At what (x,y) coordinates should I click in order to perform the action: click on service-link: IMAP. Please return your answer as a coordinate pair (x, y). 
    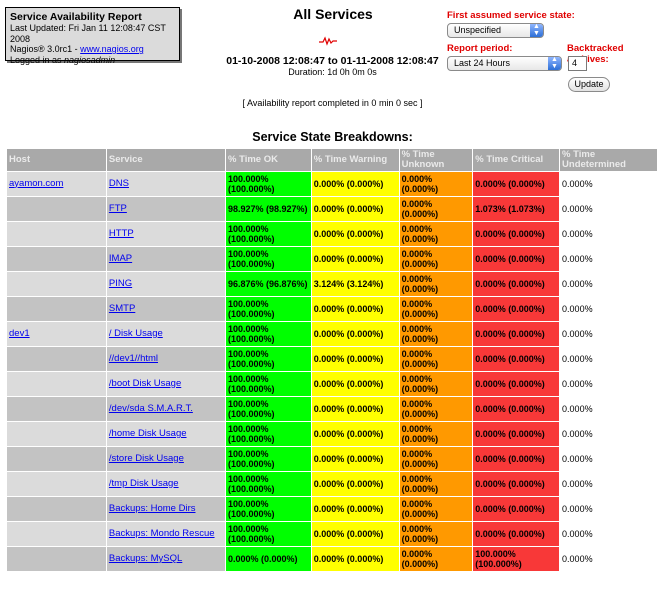
    Looking at the image, I should click on (120, 258).